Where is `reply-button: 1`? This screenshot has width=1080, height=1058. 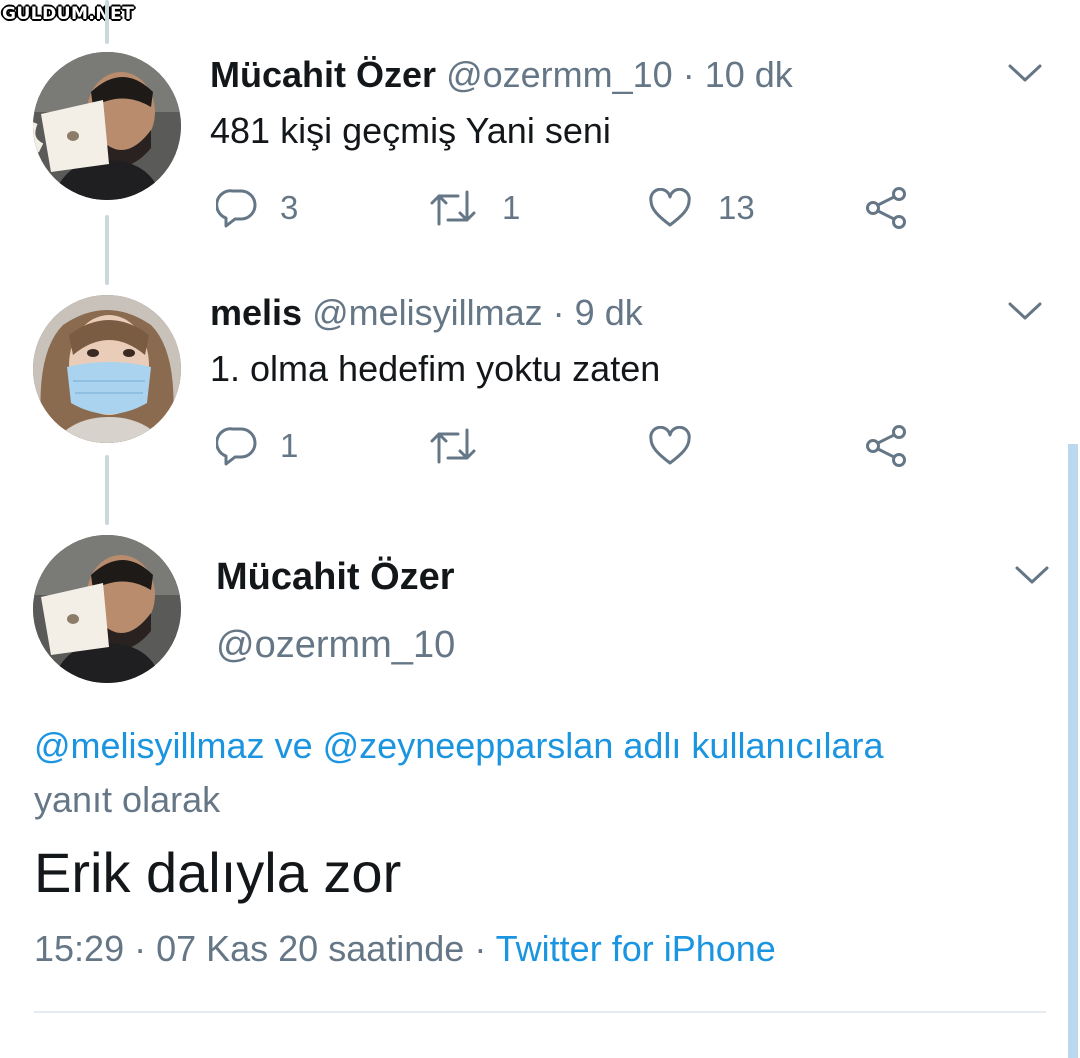
reply-button: 1 is located at coordinates (257, 446).